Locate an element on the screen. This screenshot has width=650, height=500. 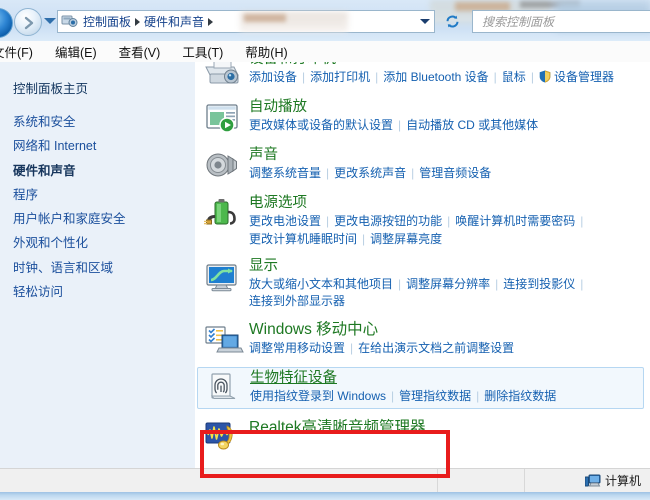
taskbar-strip is located at coordinates (325, 496).